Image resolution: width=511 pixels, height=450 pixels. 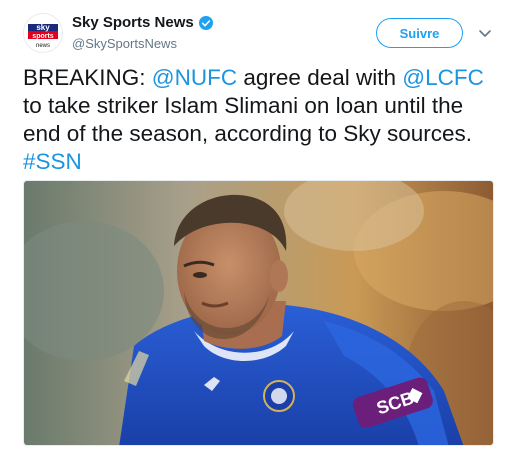 I want to click on logo-sky-text: sky, so click(x=43, y=27).